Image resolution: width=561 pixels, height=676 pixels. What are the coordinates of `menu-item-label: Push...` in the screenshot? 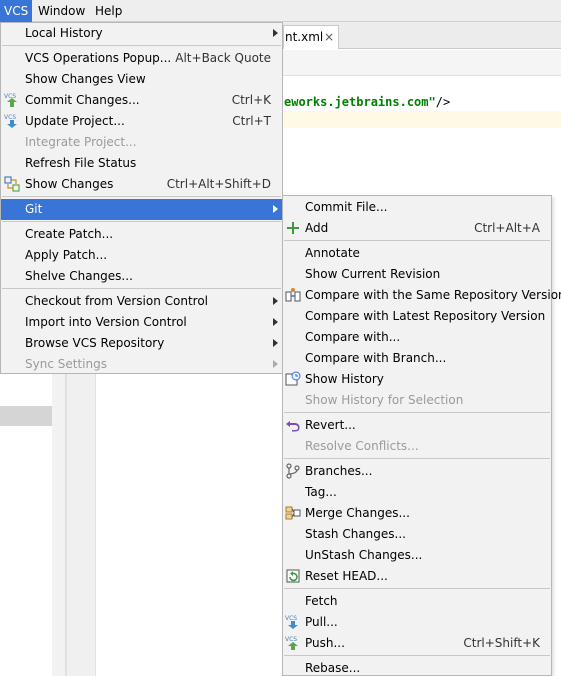 It's located at (325, 643).